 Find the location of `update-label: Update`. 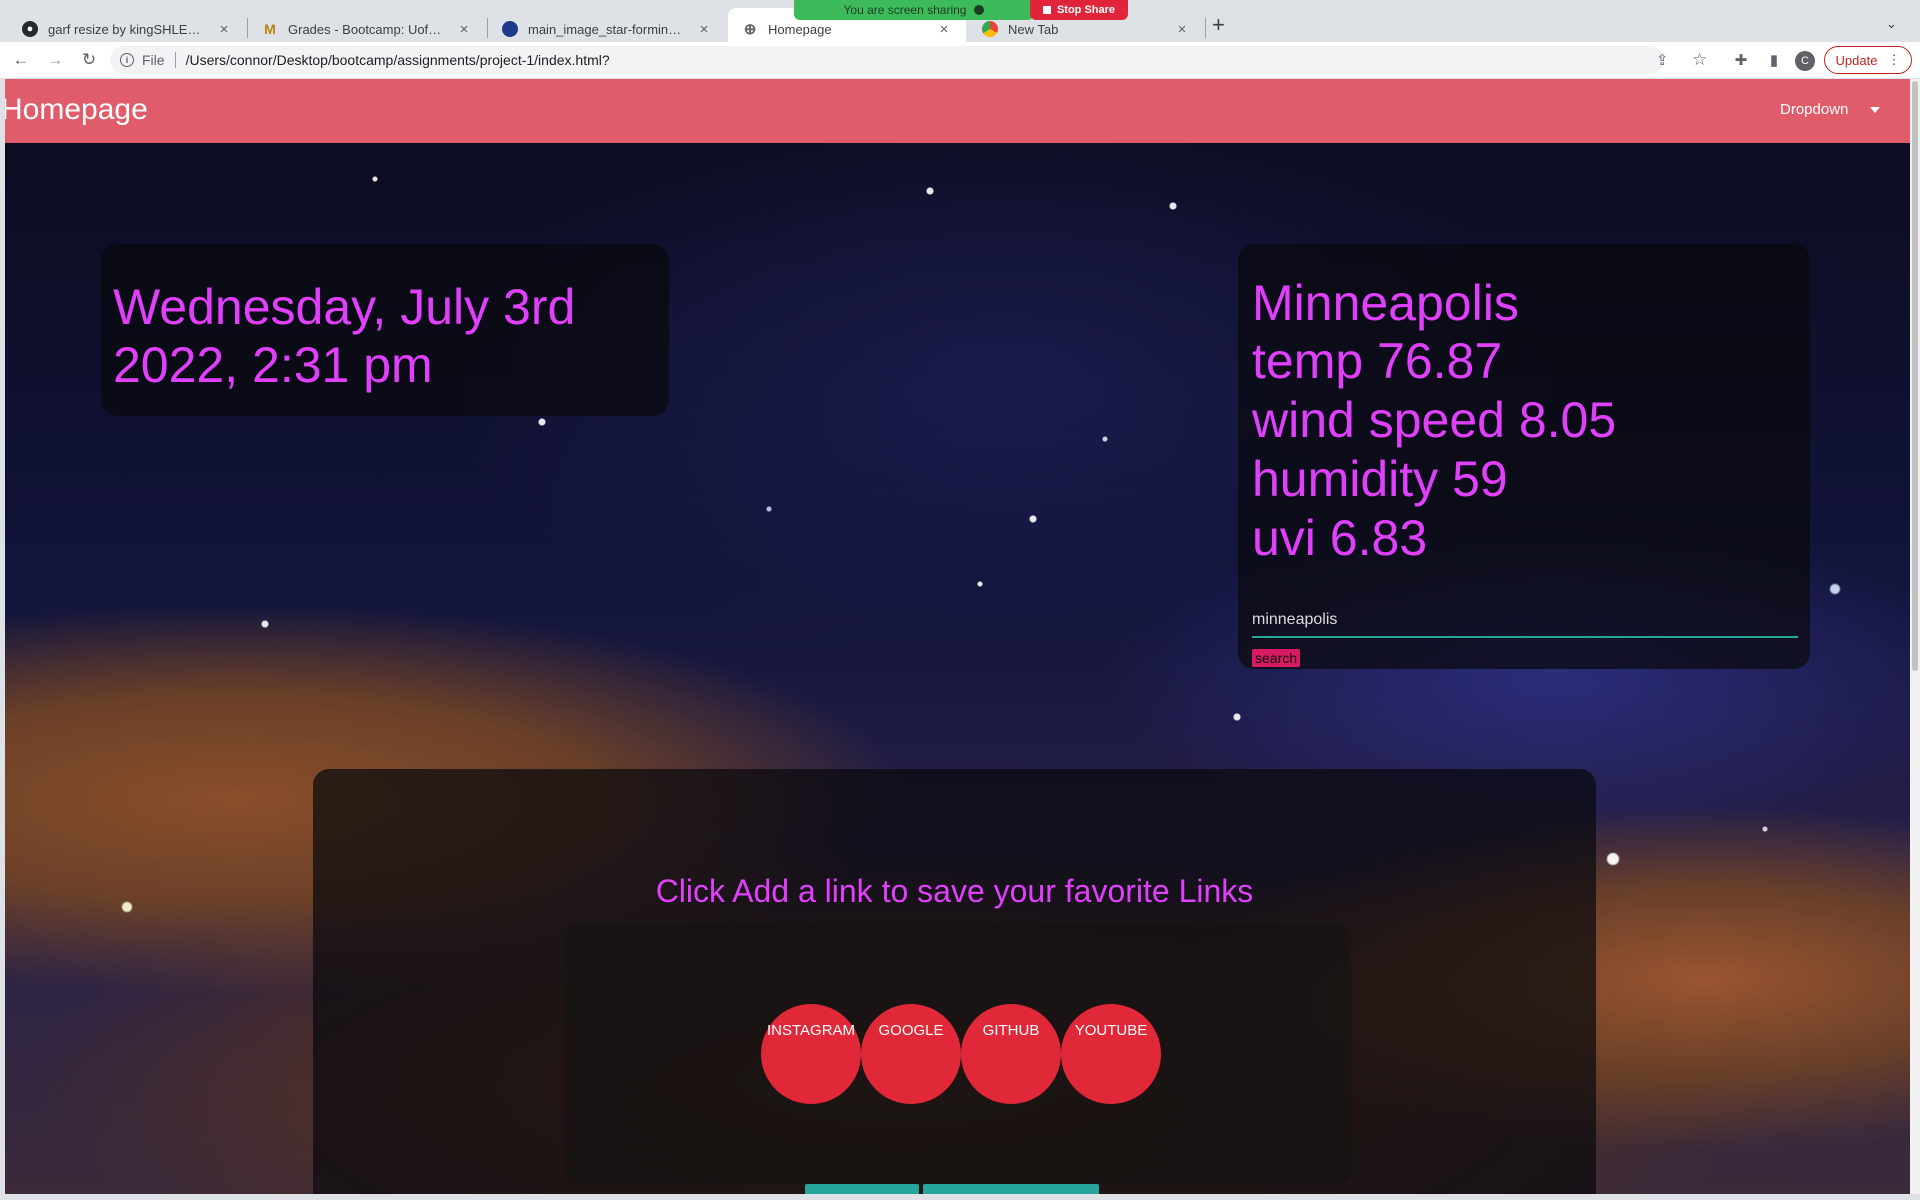

update-label: Update is located at coordinates (1856, 60).